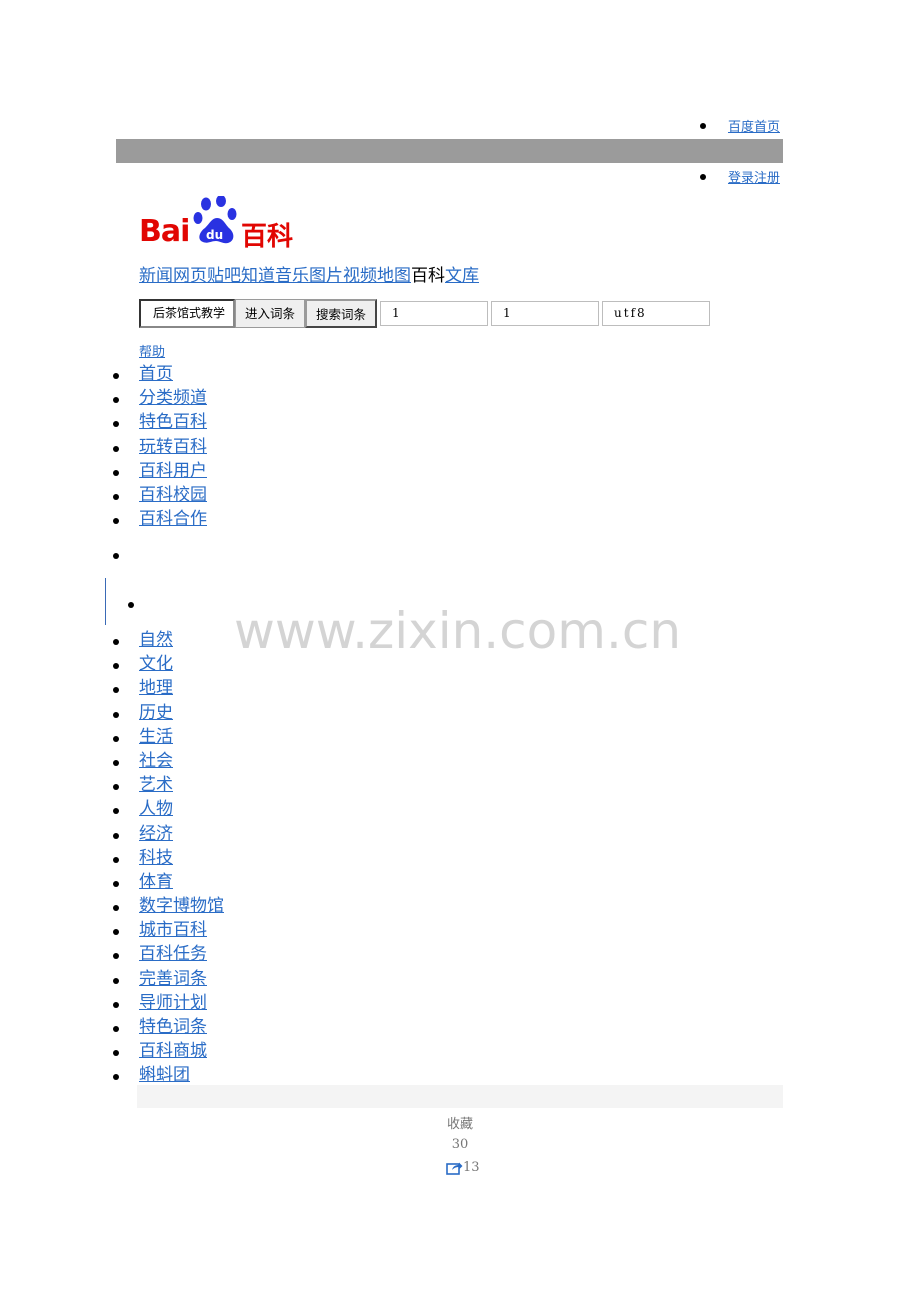 Image resolution: width=920 pixels, height=1302 pixels. Describe the element at coordinates (156, 809) in the screenshot. I see `category-link: 人物` at that location.